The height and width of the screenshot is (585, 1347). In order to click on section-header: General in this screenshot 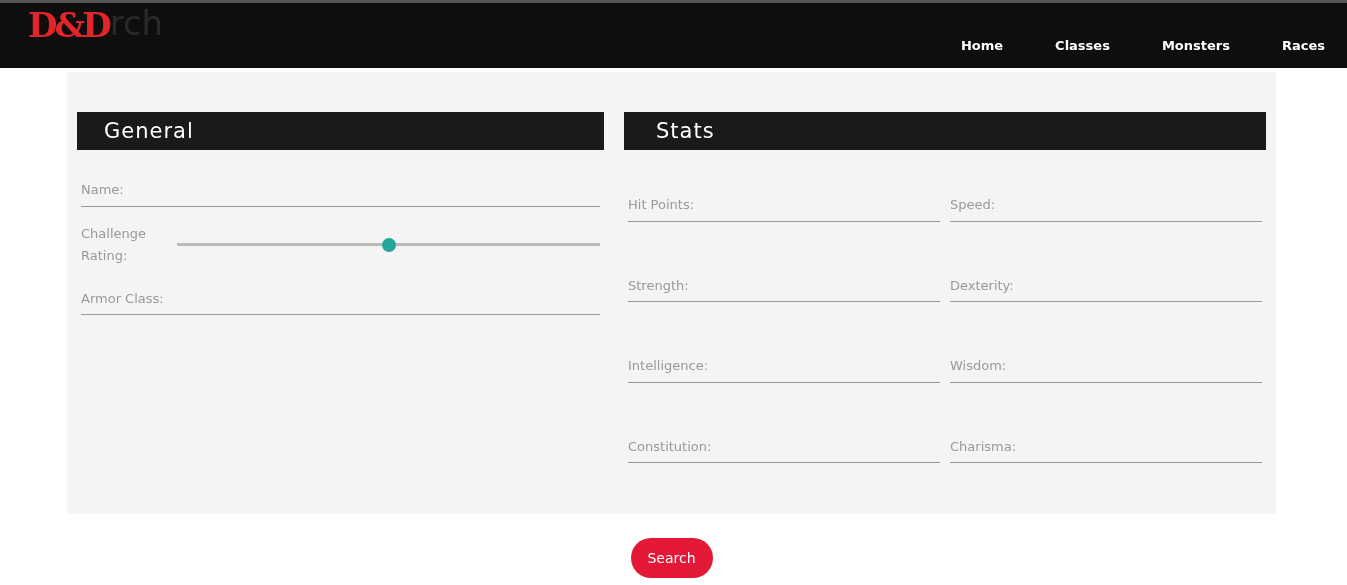, I will do `click(340, 131)`.